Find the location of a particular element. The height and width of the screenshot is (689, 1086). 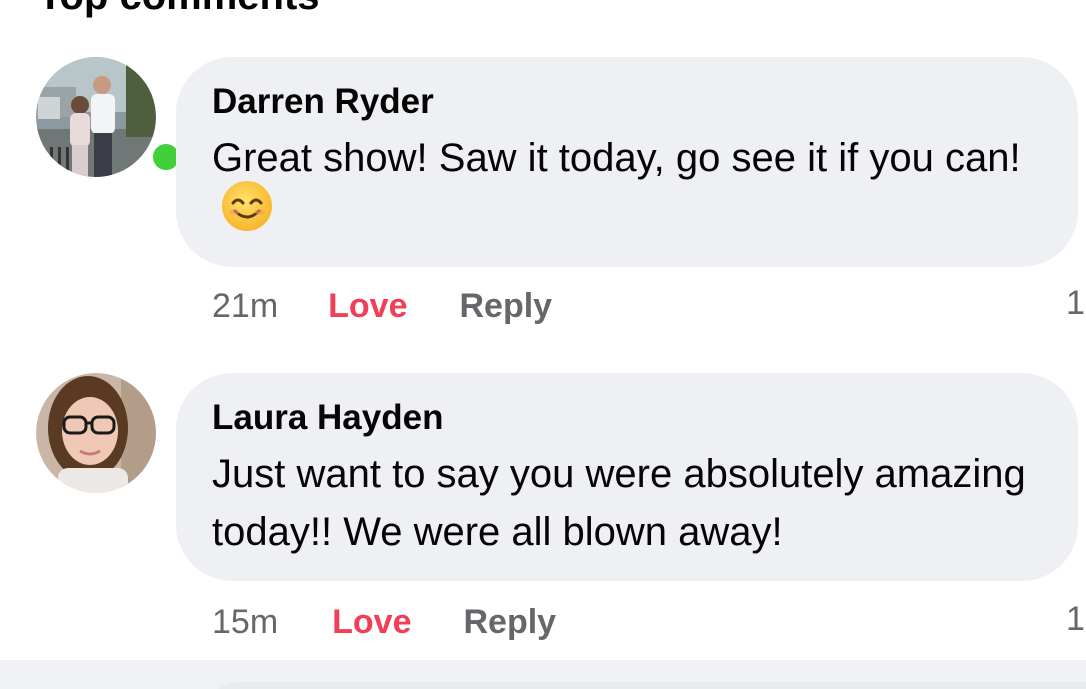

comment-actions: 21m Love Reply is located at coordinates (382, 306).